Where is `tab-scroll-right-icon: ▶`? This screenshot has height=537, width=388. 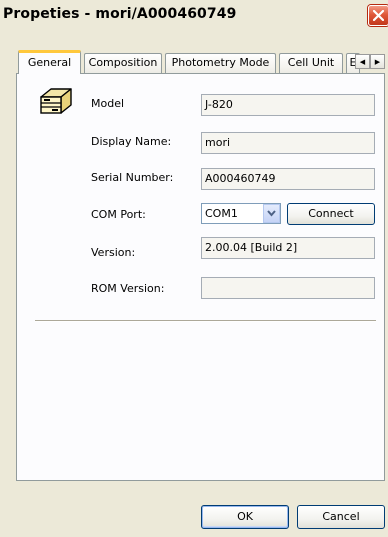
tab-scroll-right-icon: ▶ is located at coordinates (377, 61).